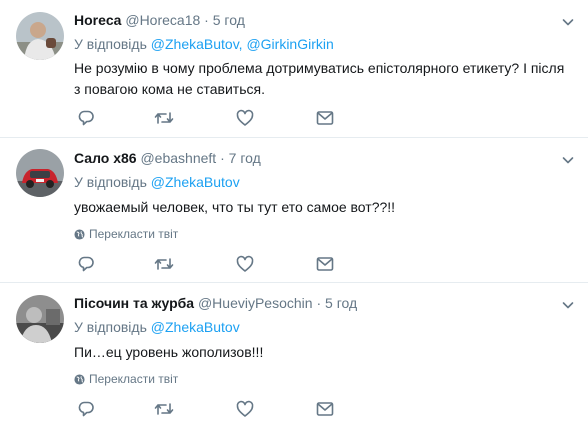  Describe the element at coordinates (97, 20) in the screenshot. I see `display-name: Horeca` at that location.